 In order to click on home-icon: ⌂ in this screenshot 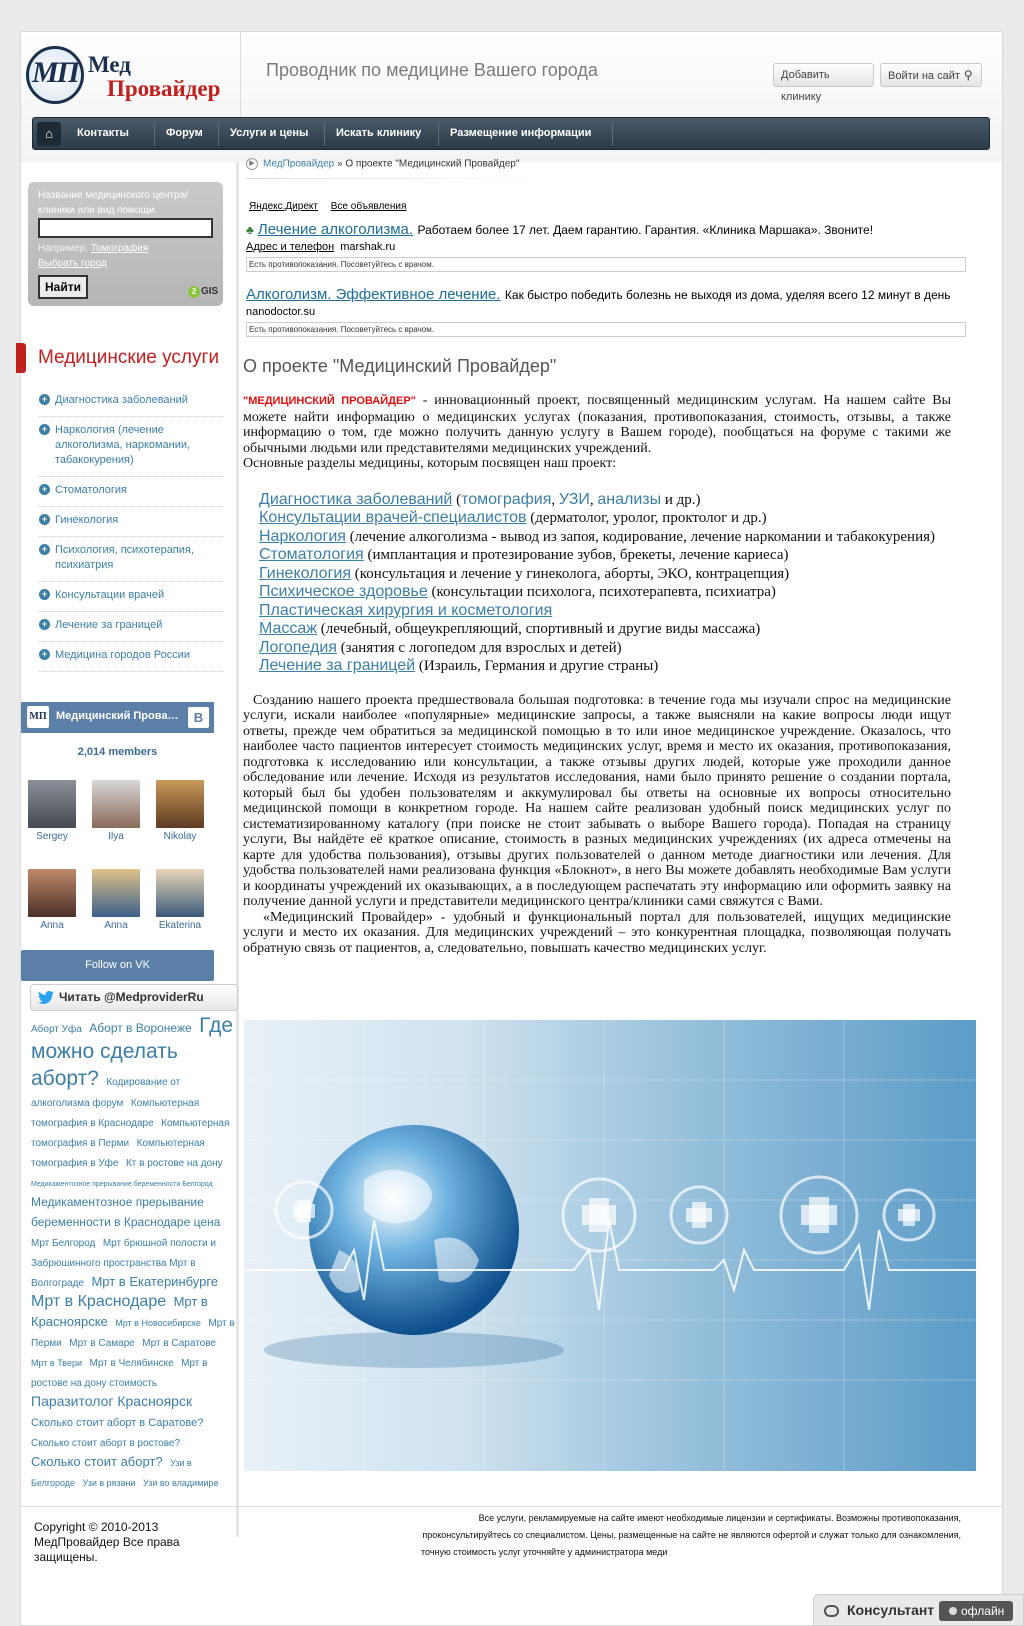, I will do `click(49, 134)`.